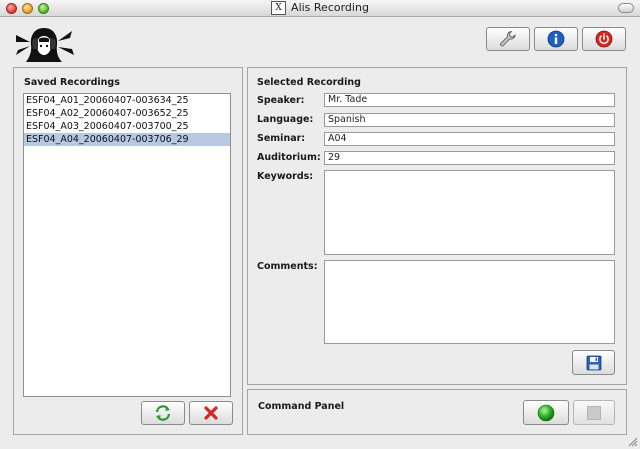 Image resolution: width=640 pixels, height=449 pixels. I want to click on saved-recordings-title: Saved Recordings, so click(72, 82).